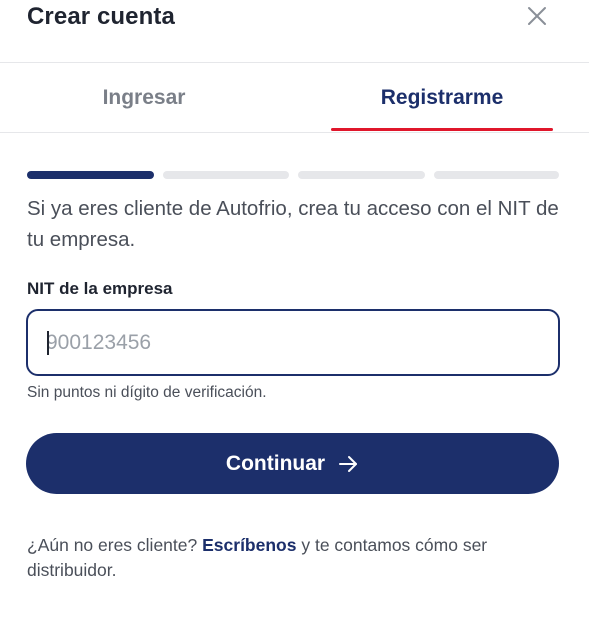 The height and width of the screenshot is (620, 589). I want to click on tab-registrarme: Registrarme, so click(442, 97).